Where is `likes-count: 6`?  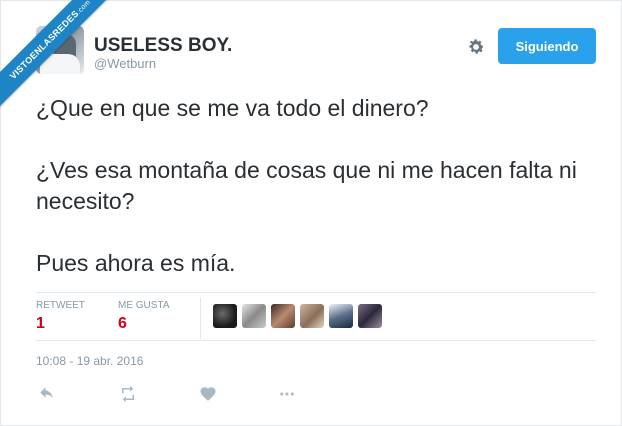 likes-count: 6 is located at coordinates (122, 324).